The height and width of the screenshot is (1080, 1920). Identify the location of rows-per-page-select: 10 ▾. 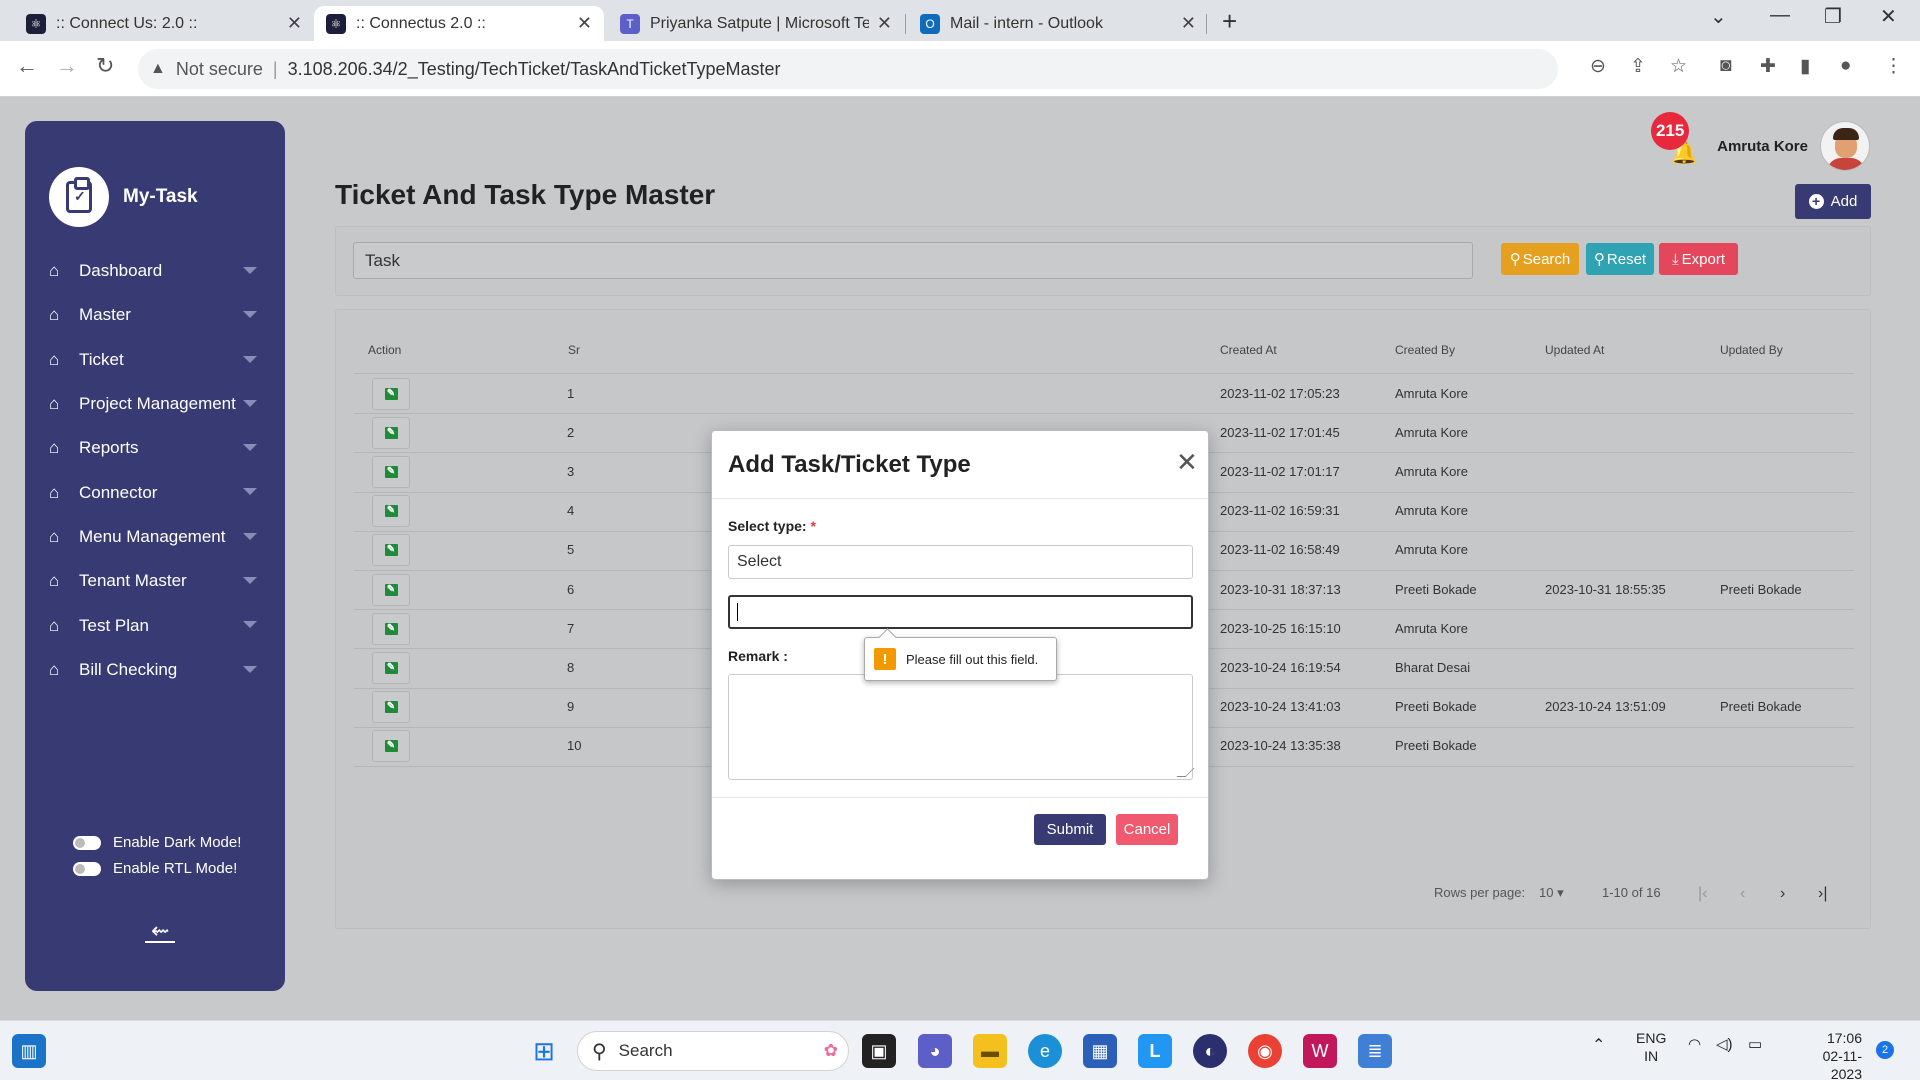
(1551, 893).